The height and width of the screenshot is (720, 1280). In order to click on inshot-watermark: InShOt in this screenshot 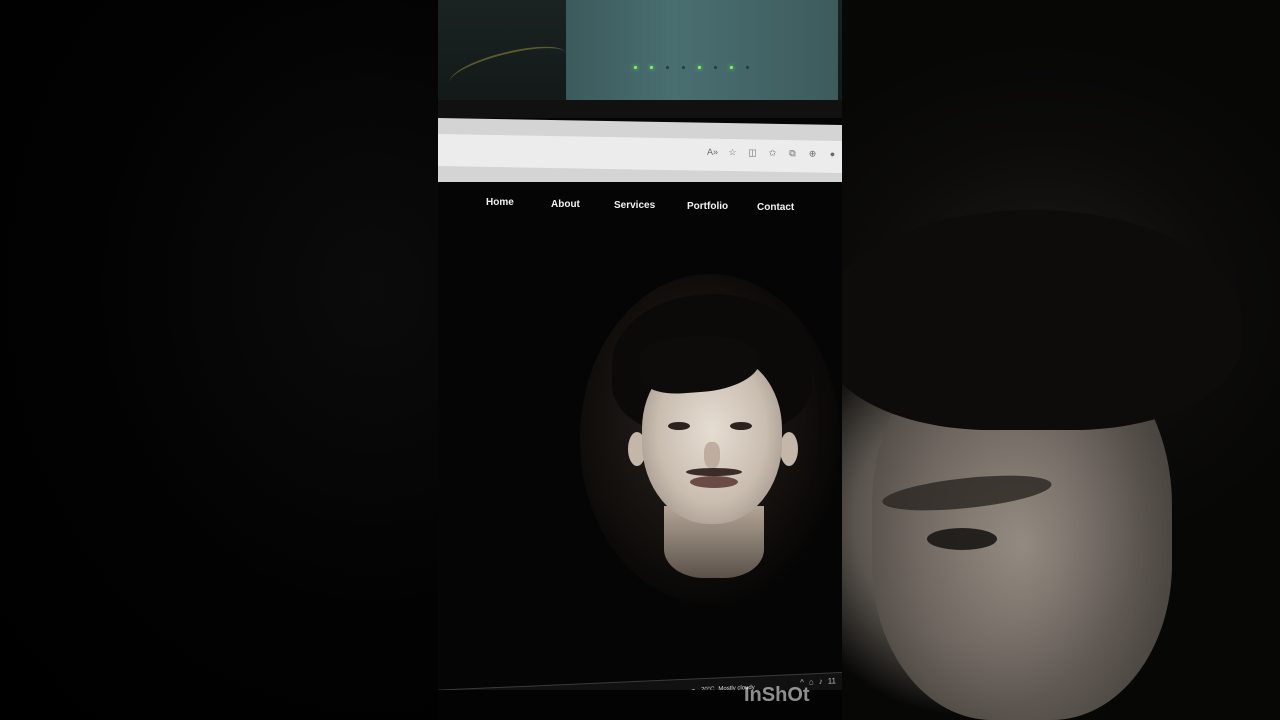, I will do `click(777, 695)`.